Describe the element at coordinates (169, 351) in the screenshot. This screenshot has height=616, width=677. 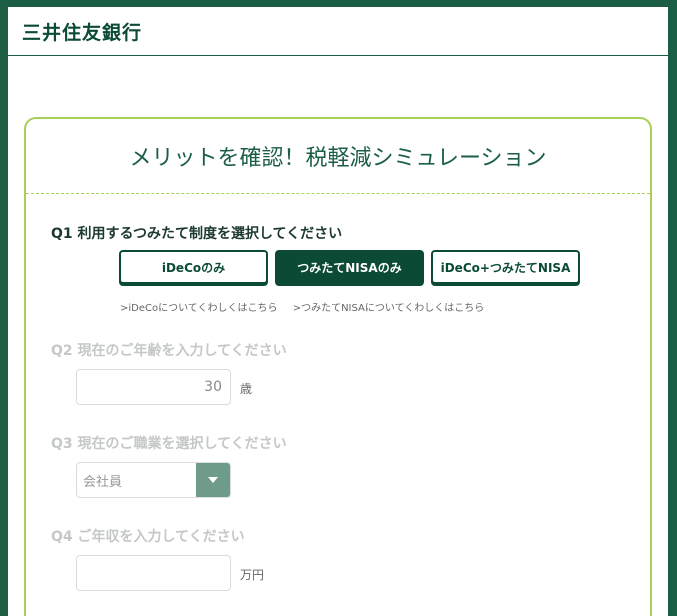
I see `q2-label: Q2 現在のご年齢を入力してください` at that location.